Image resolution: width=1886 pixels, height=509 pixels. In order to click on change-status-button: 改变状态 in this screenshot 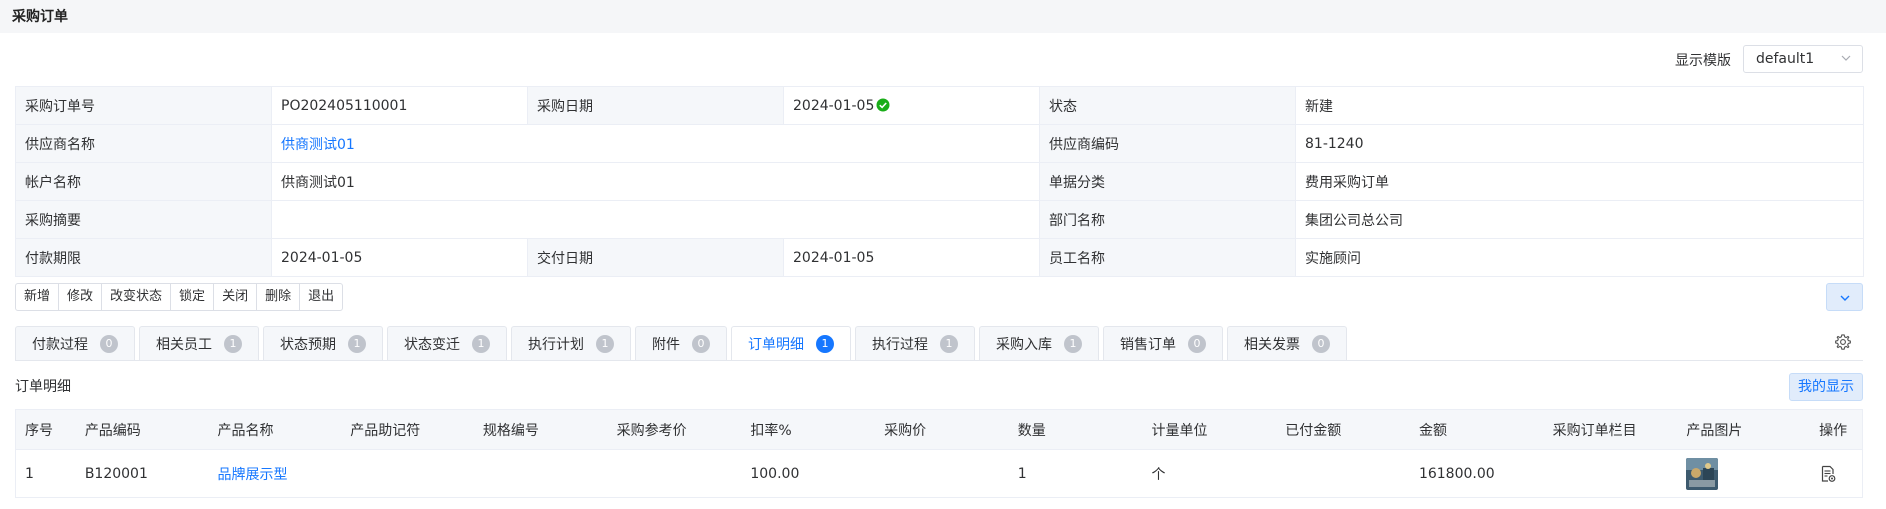, I will do `click(136, 297)`.